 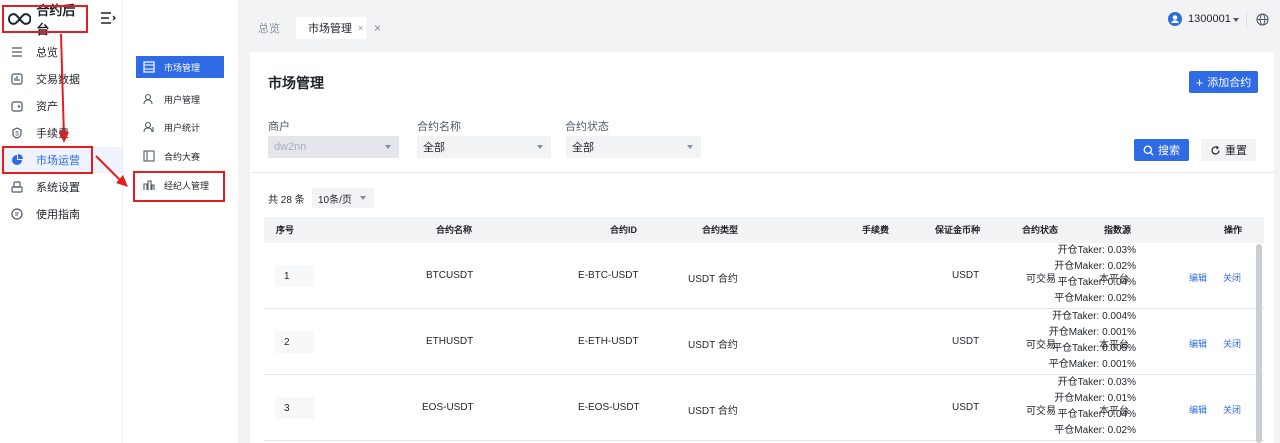 What do you see at coordinates (1175, 19) in the screenshot?
I see `user-avatar-icon` at bounding box center [1175, 19].